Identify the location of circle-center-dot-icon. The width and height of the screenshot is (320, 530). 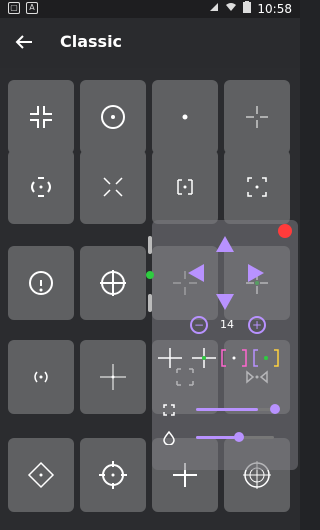
(41, 283).